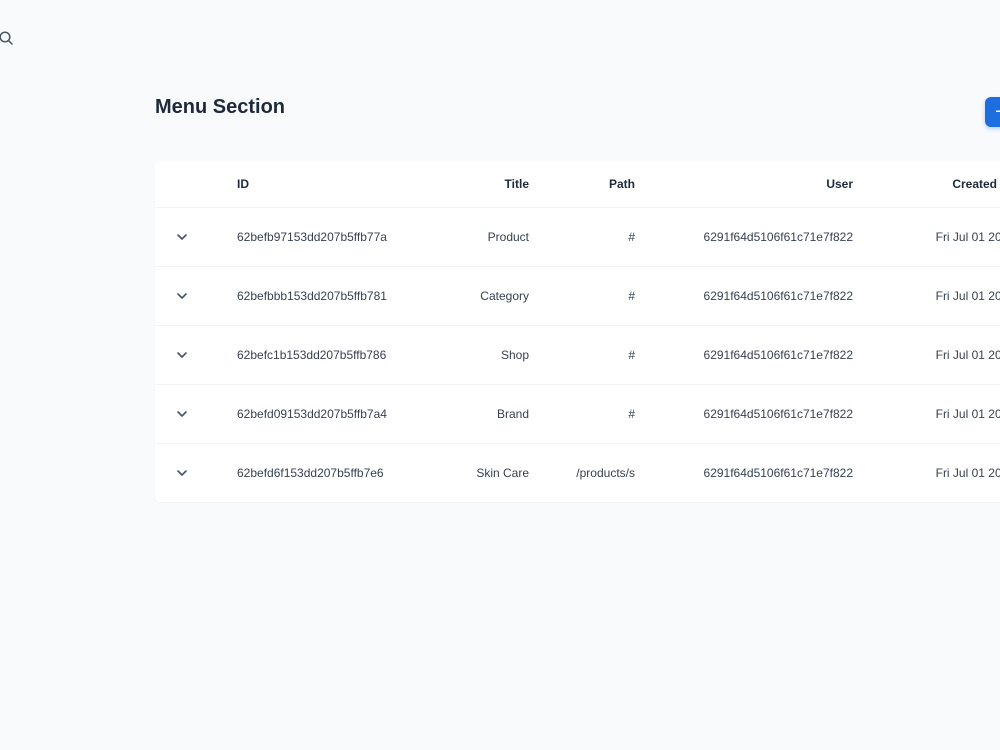 The image size is (1000, 750). Describe the element at coordinates (582, 184) in the screenshot. I see `column-header-path: Path` at that location.